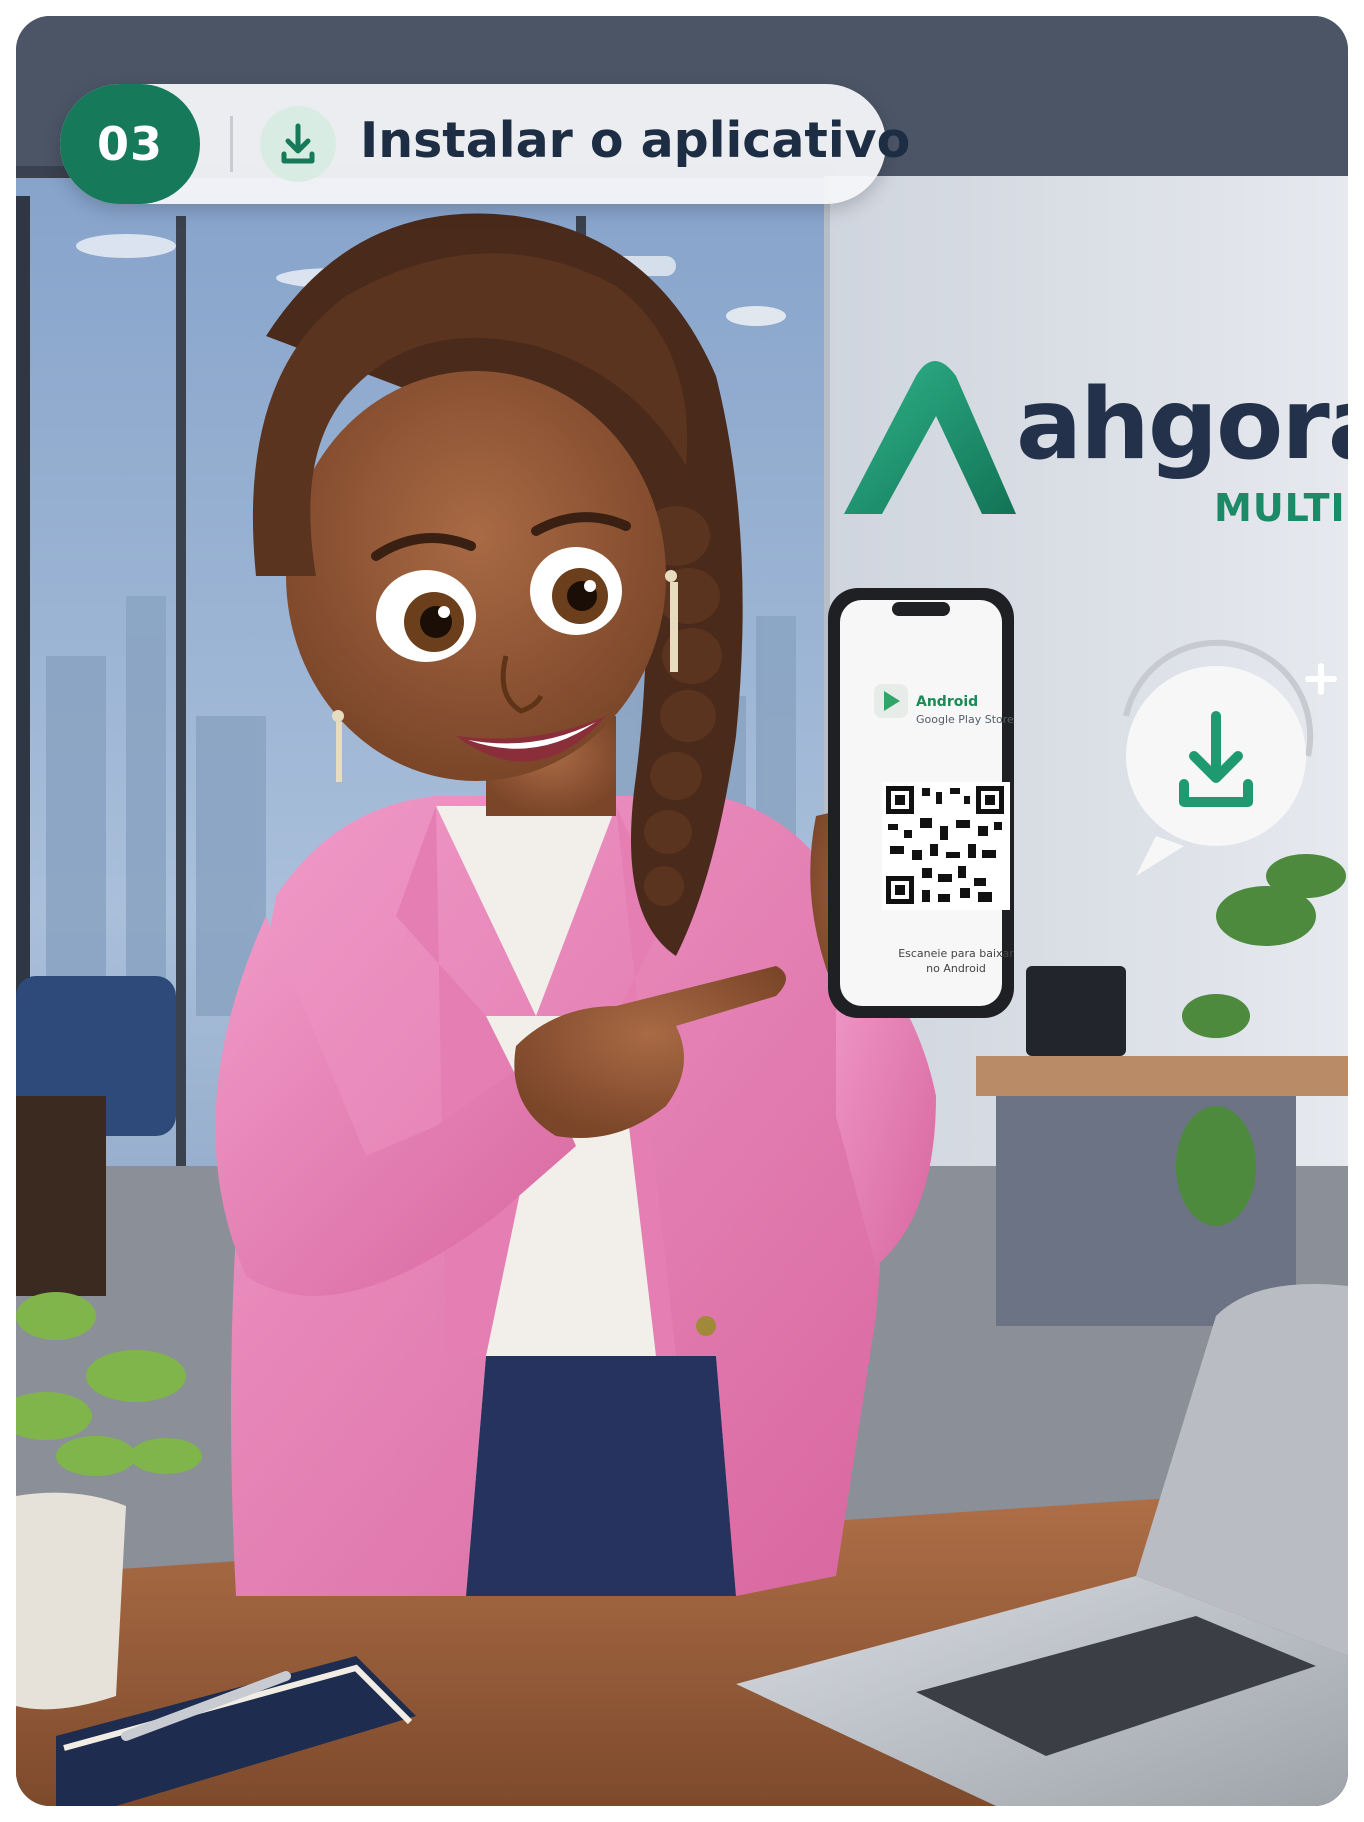  What do you see at coordinates (1280, 508) in the screenshot?
I see `brand-subname: MULTI` at bounding box center [1280, 508].